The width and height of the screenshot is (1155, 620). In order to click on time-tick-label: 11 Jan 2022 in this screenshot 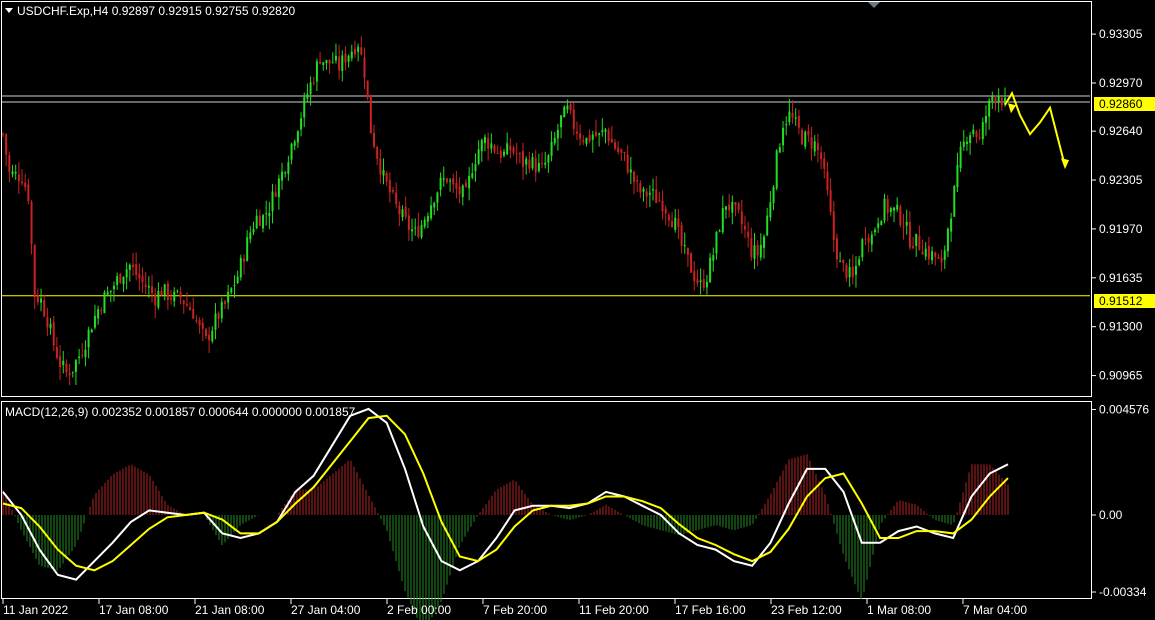, I will do `click(35, 610)`.